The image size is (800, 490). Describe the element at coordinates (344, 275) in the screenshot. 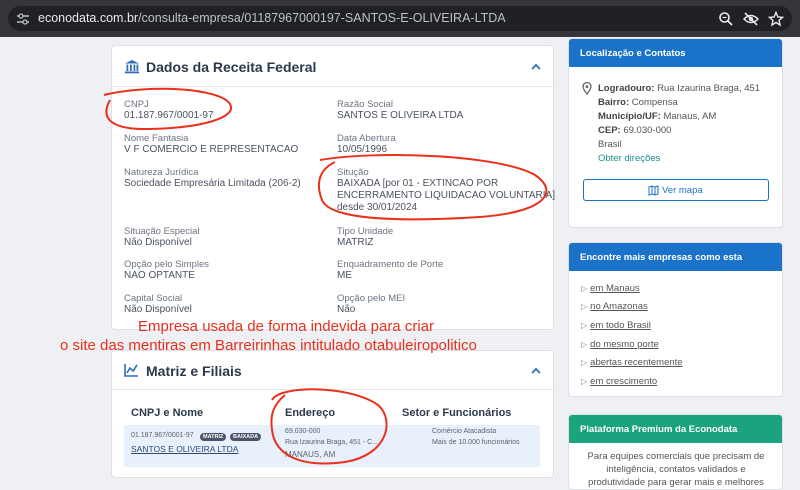

I see `porte-value: ME` at that location.